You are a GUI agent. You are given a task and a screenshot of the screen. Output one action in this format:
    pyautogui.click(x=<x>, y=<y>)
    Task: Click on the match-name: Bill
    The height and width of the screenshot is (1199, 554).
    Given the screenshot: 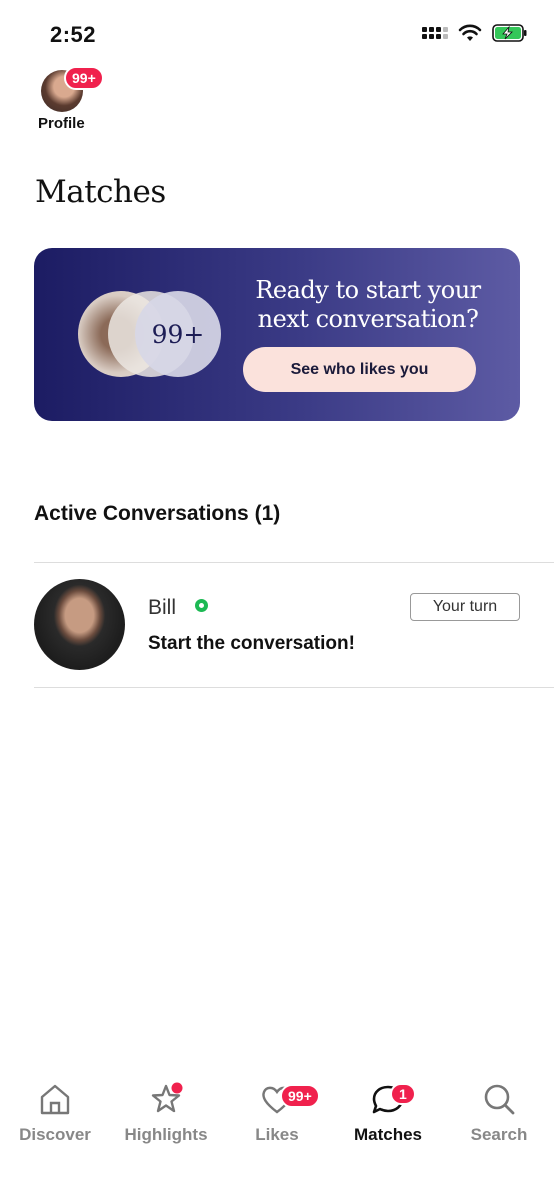 What is the action you would take?
    pyautogui.click(x=162, y=607)
    